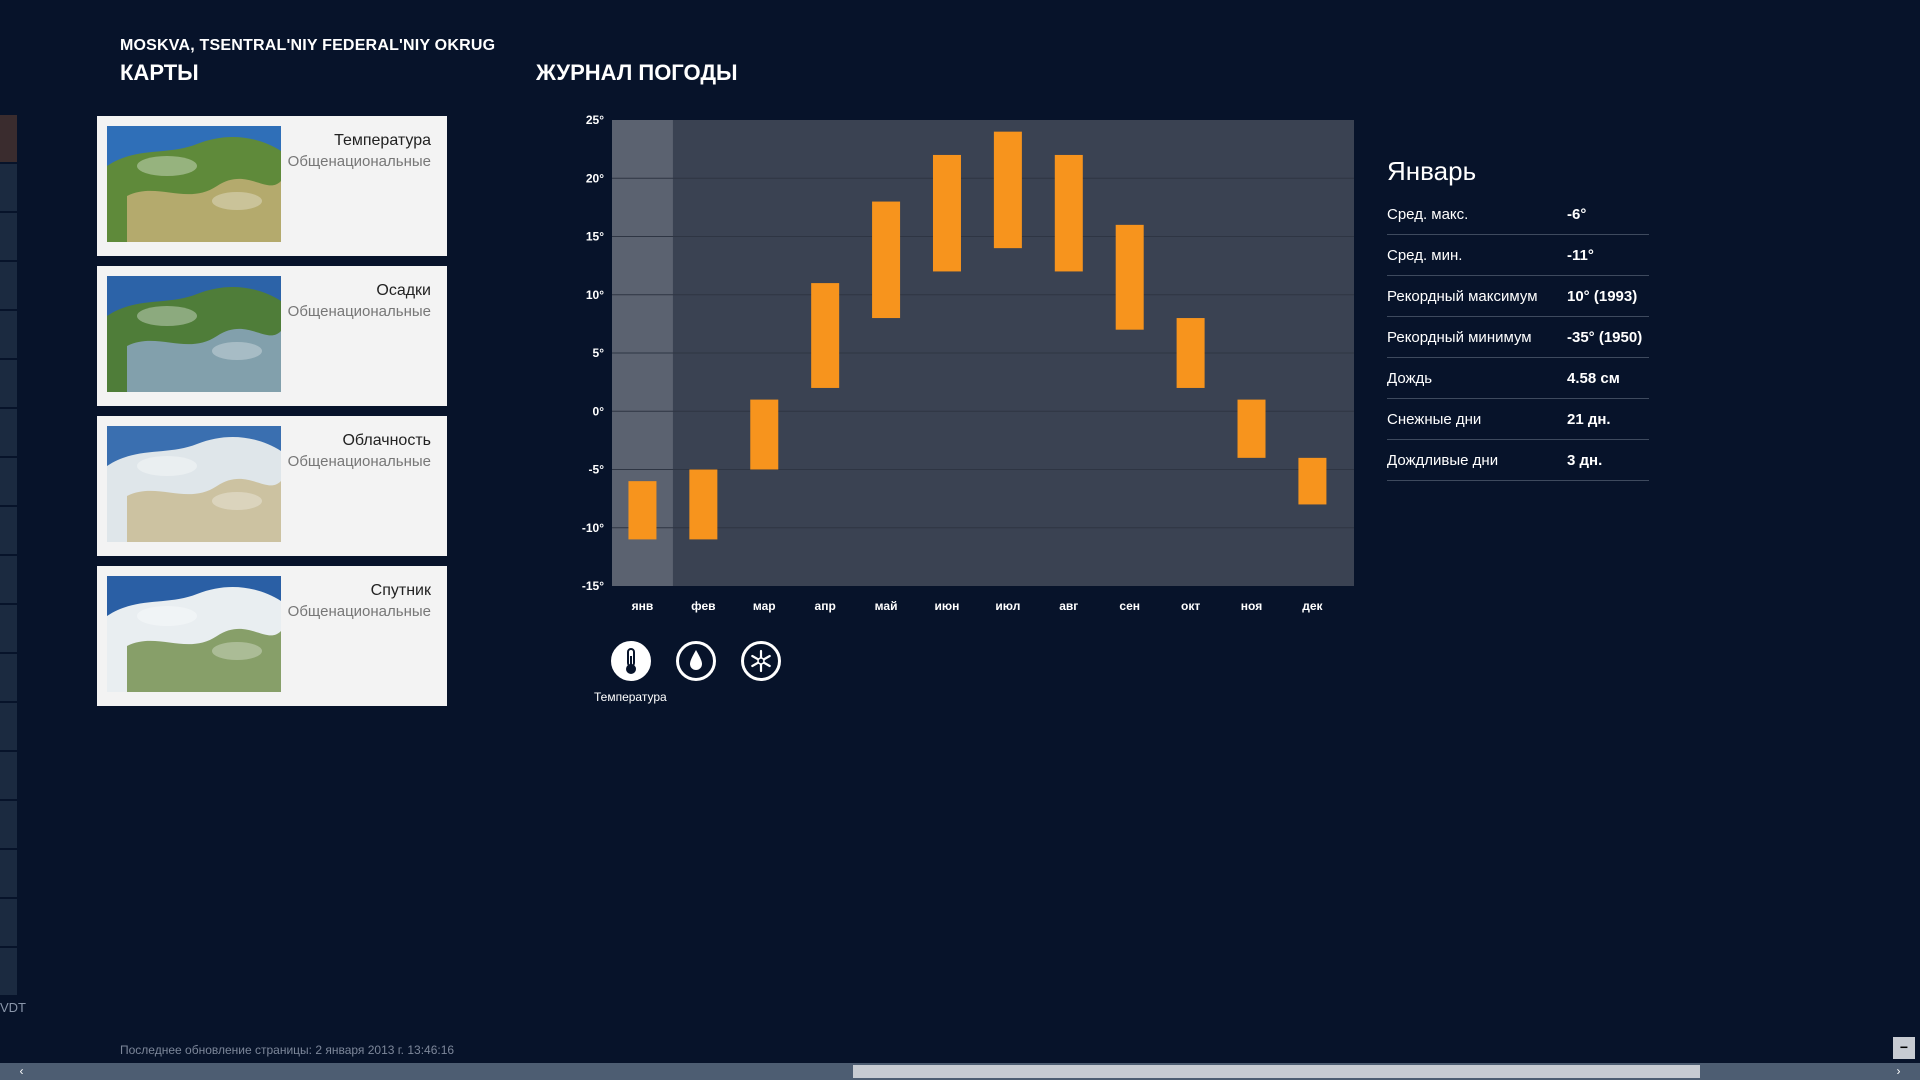 This screenshot has height=1080, width=1920. I want to click on stat-row: Сред. мин. -11°, so click(1518, 256).